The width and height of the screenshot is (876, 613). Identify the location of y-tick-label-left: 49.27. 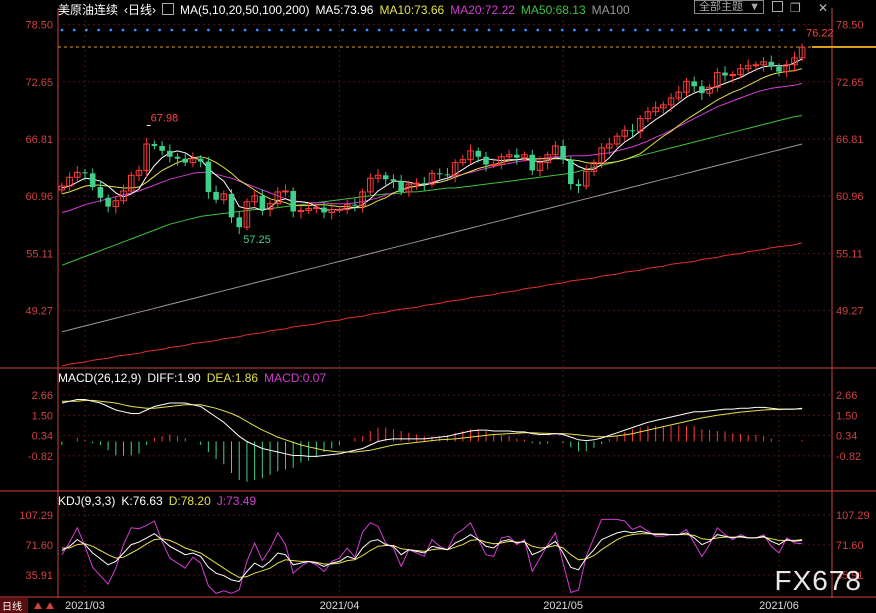
(39, 312).